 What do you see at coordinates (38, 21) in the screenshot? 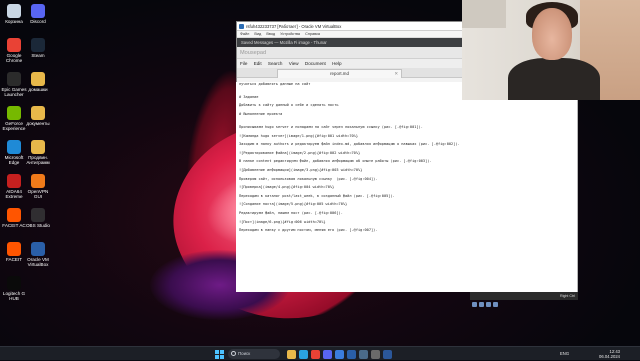
I see `desktop-icon-label: Discord` at bounding box center [38, 21].